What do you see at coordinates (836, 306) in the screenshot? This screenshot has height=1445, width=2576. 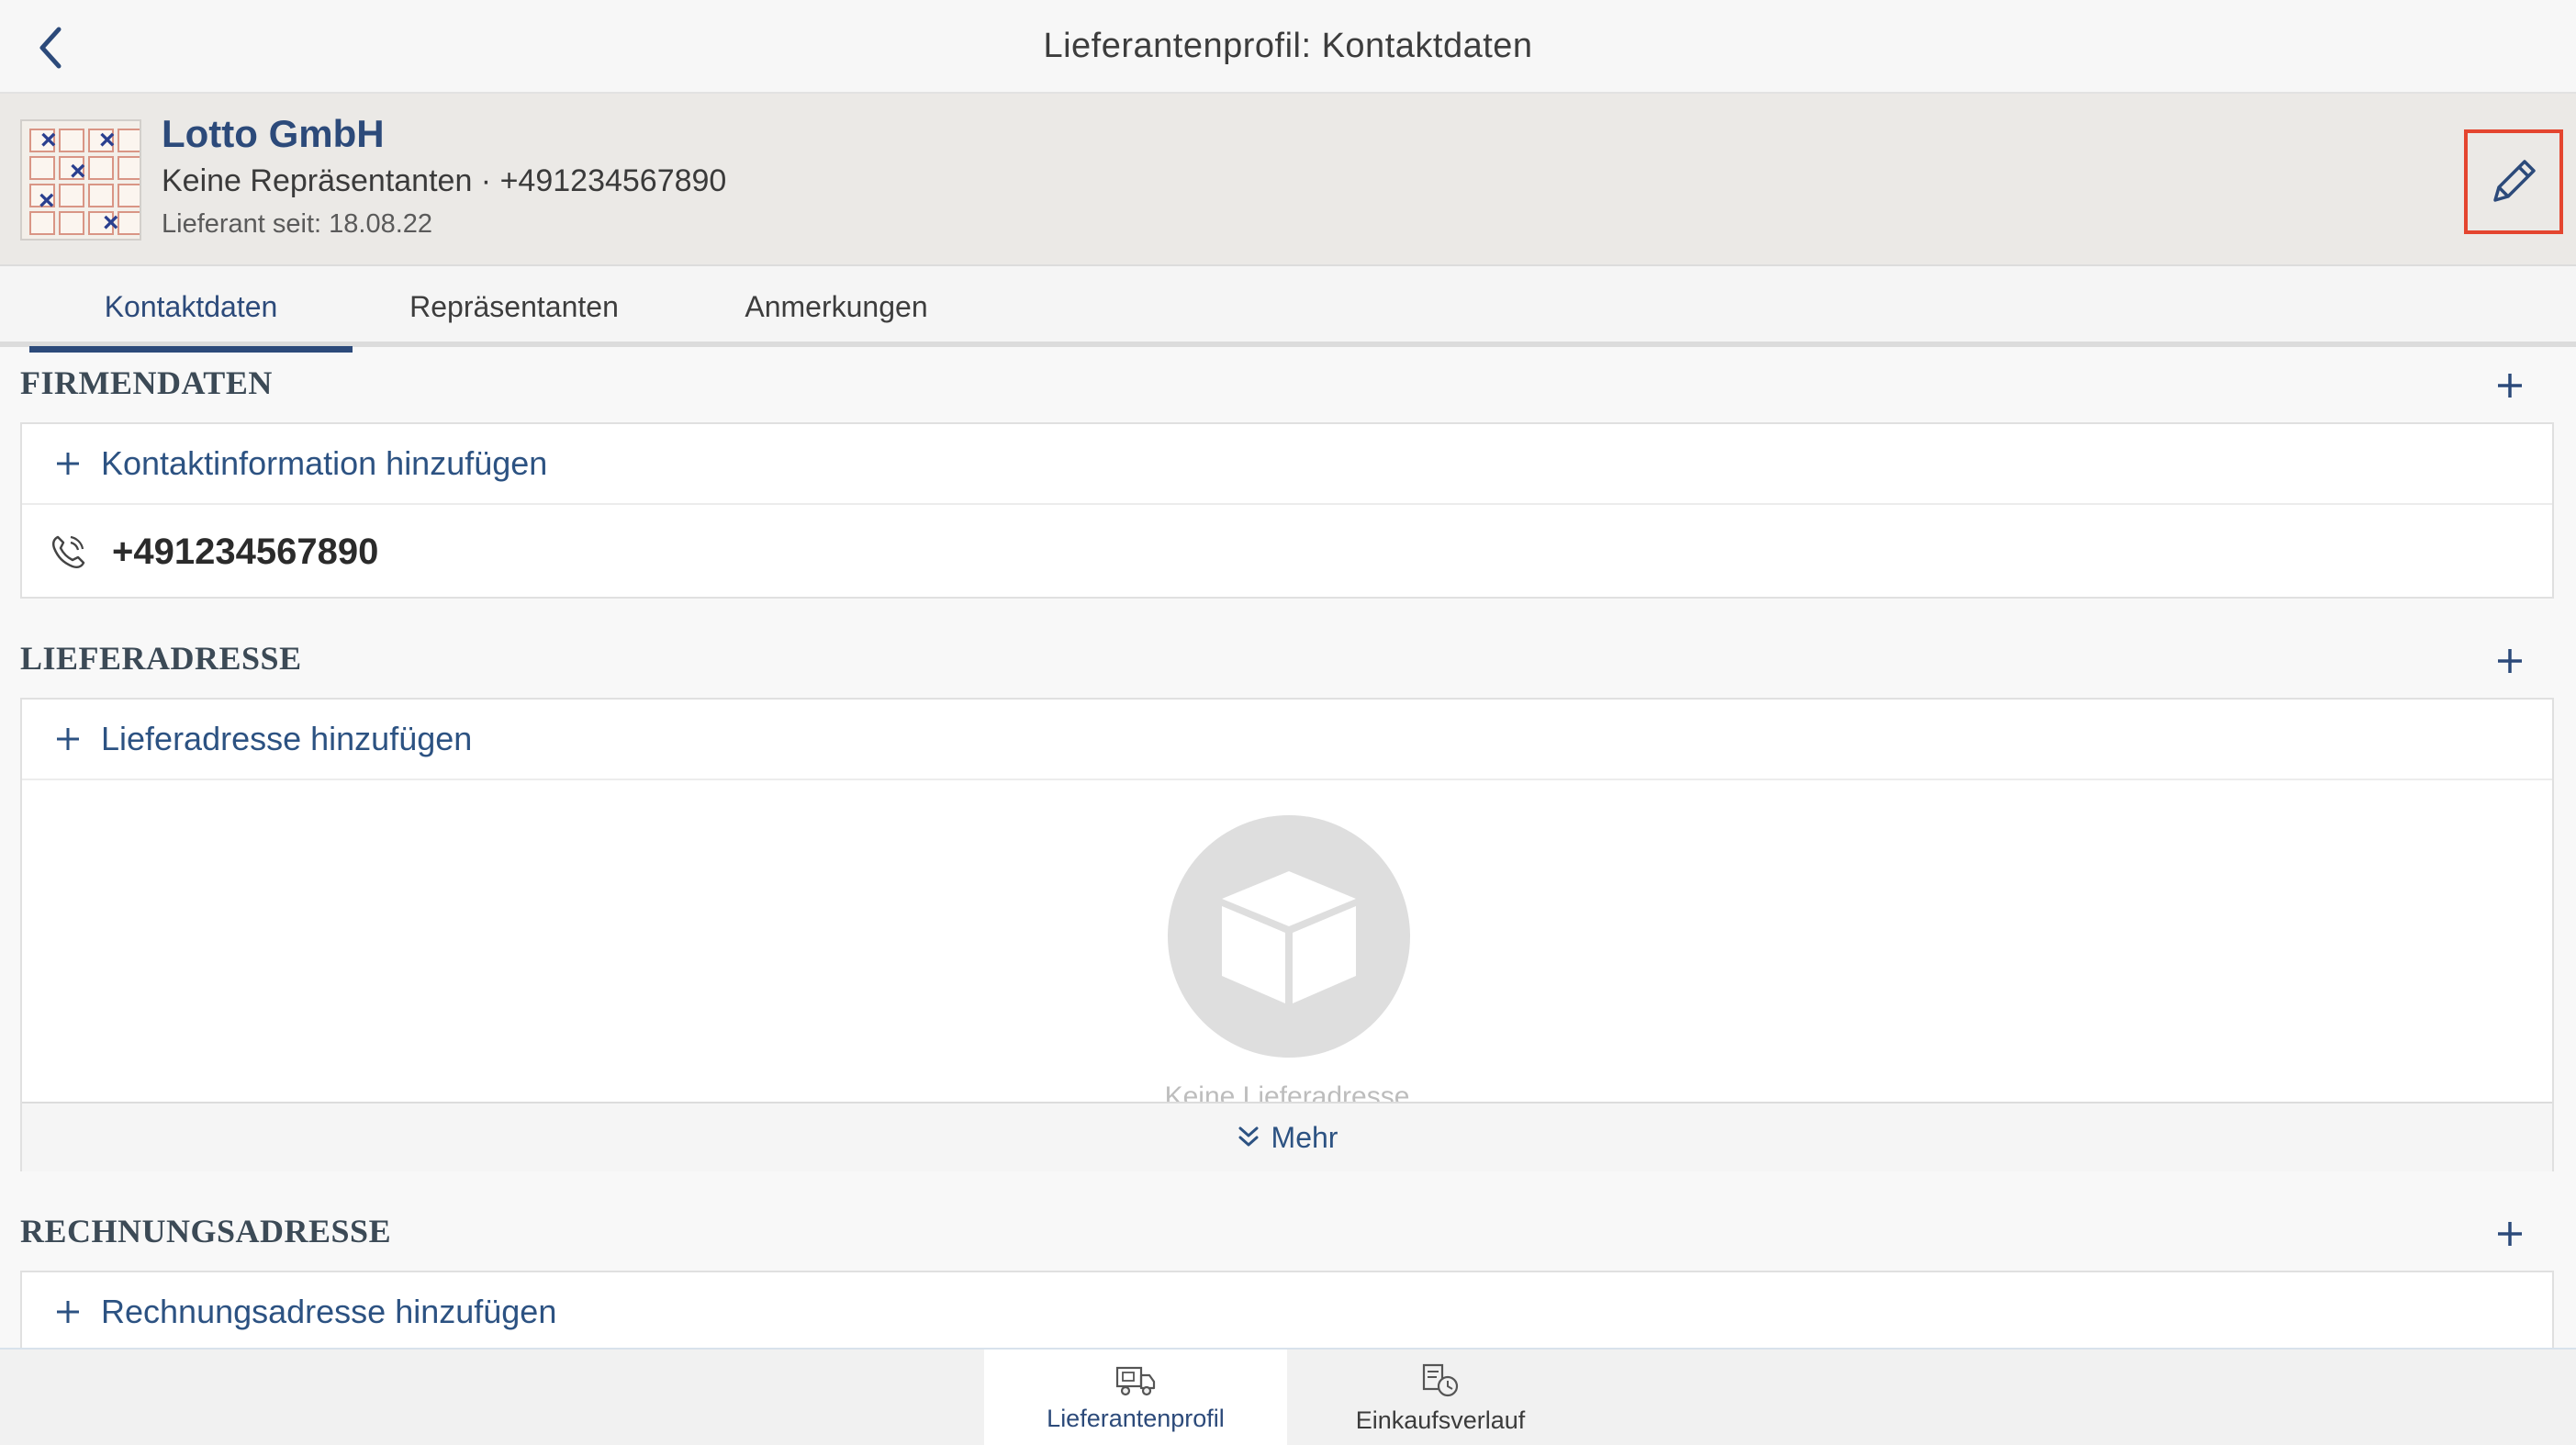 I see `tab-anmerkungen: Anmerkungen` at bounding box center [836, 306].